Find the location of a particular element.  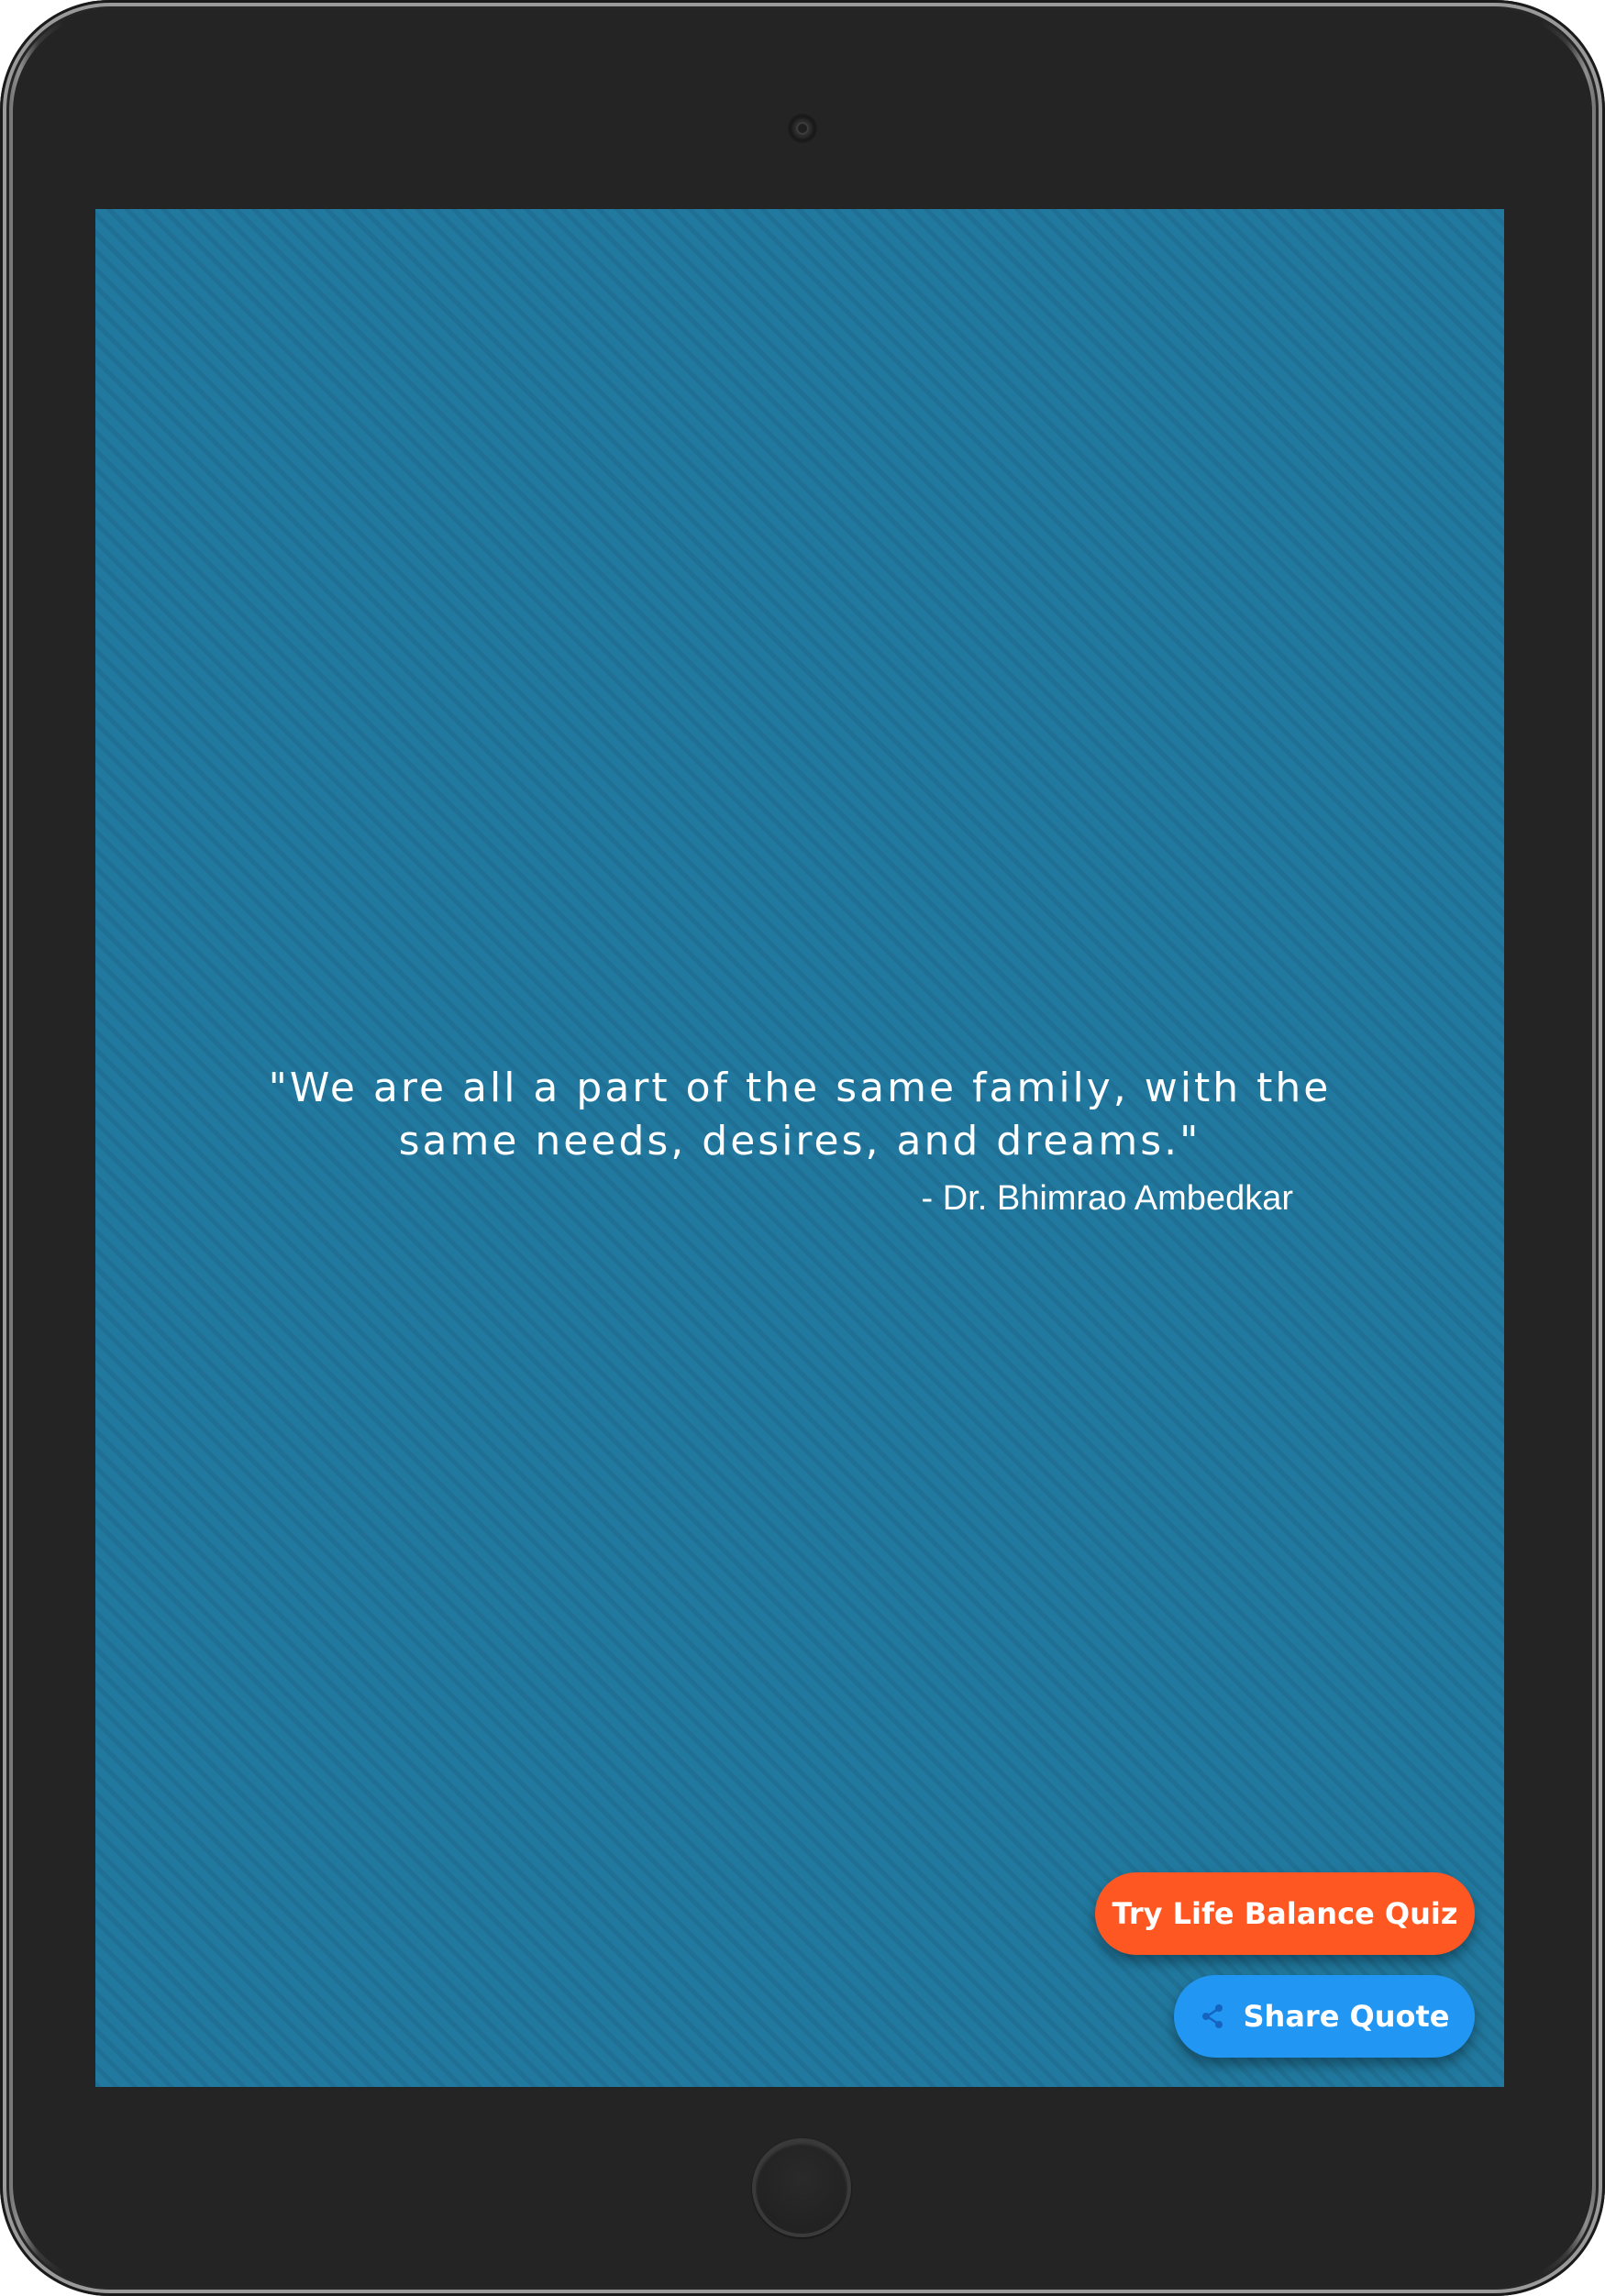

share-button-label: Share Quote is located at coordinates (1346, 2016).